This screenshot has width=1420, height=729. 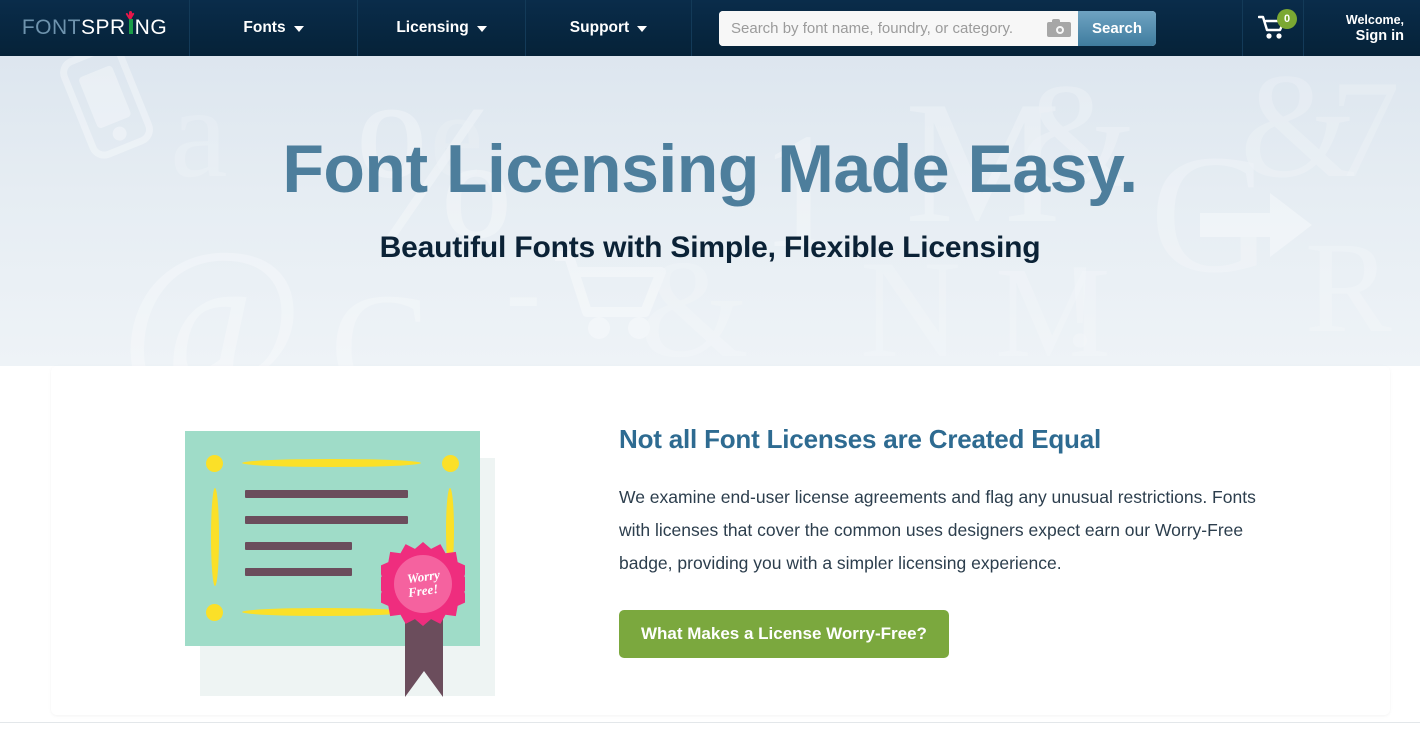 I want to click on search-input, so click(x=879, y=28).